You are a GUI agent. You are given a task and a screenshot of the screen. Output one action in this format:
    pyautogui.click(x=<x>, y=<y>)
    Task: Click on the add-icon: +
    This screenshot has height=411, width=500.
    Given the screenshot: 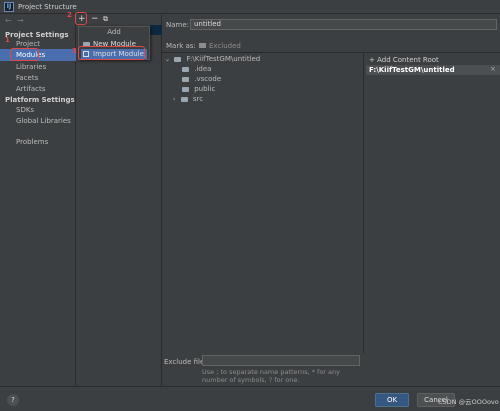 What is the action you would take?
    pyautogui.click(x=82, y=19)
    